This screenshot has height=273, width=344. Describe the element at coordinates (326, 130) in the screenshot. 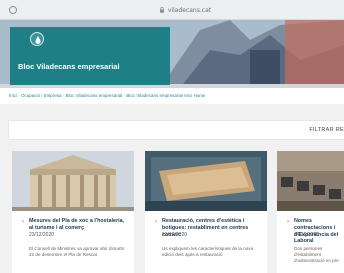

I see `filter-label: FILTRAR RE` at that location.